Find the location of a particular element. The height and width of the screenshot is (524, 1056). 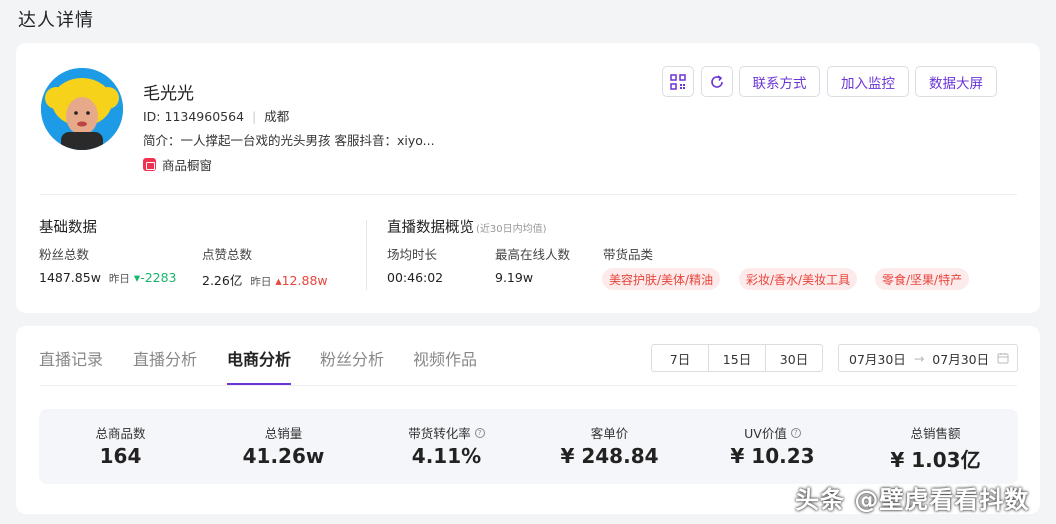

stat-label: 带货转化率? is located at coordinates (446, 432).